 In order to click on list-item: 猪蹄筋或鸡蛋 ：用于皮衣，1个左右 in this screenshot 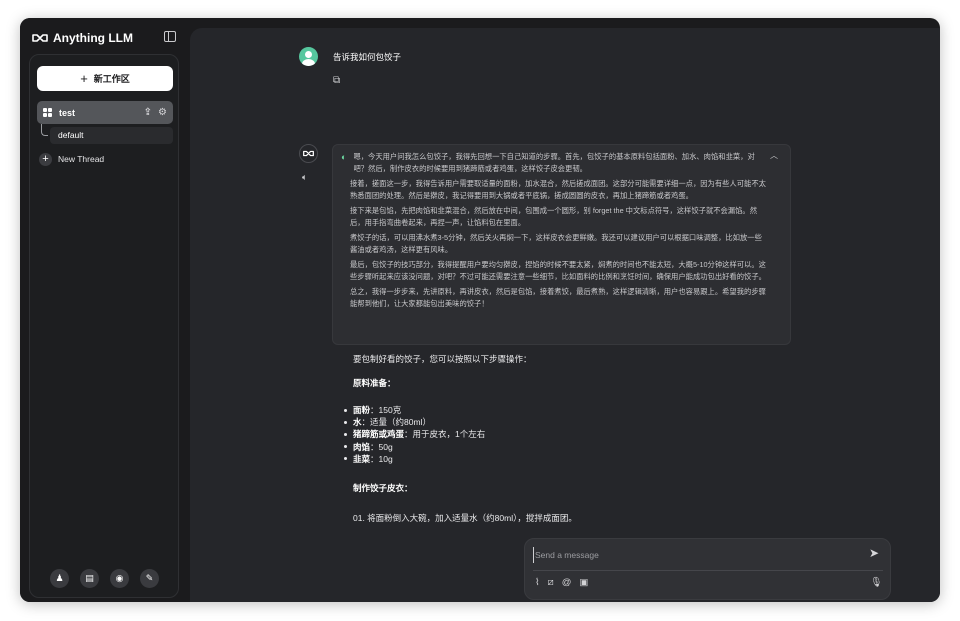, I will do `click(414, 434)`.